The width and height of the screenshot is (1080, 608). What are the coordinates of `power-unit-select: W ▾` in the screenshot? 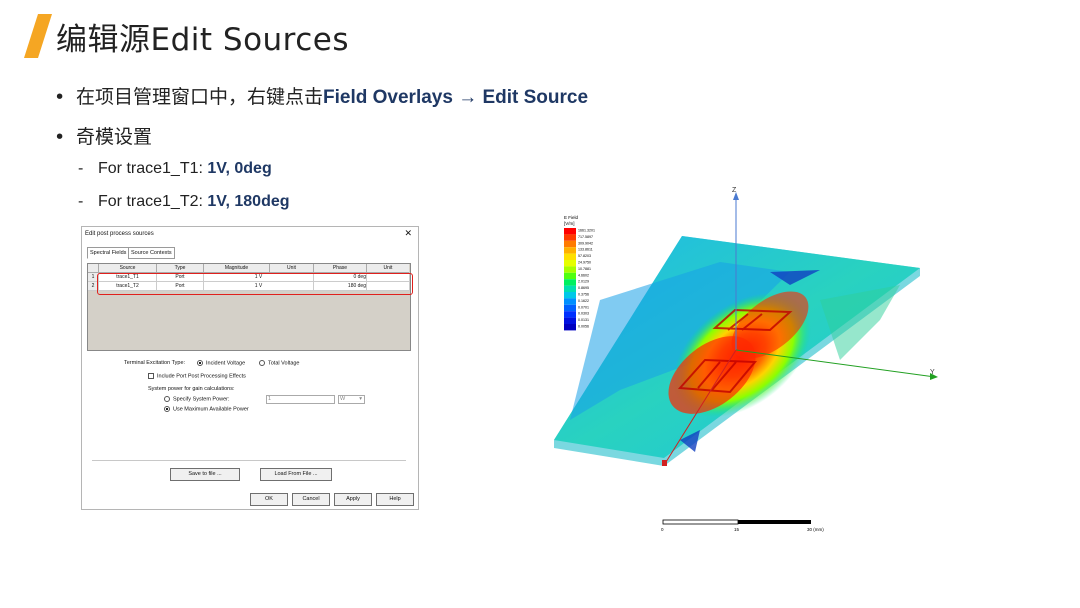 It's located at (351, 399).